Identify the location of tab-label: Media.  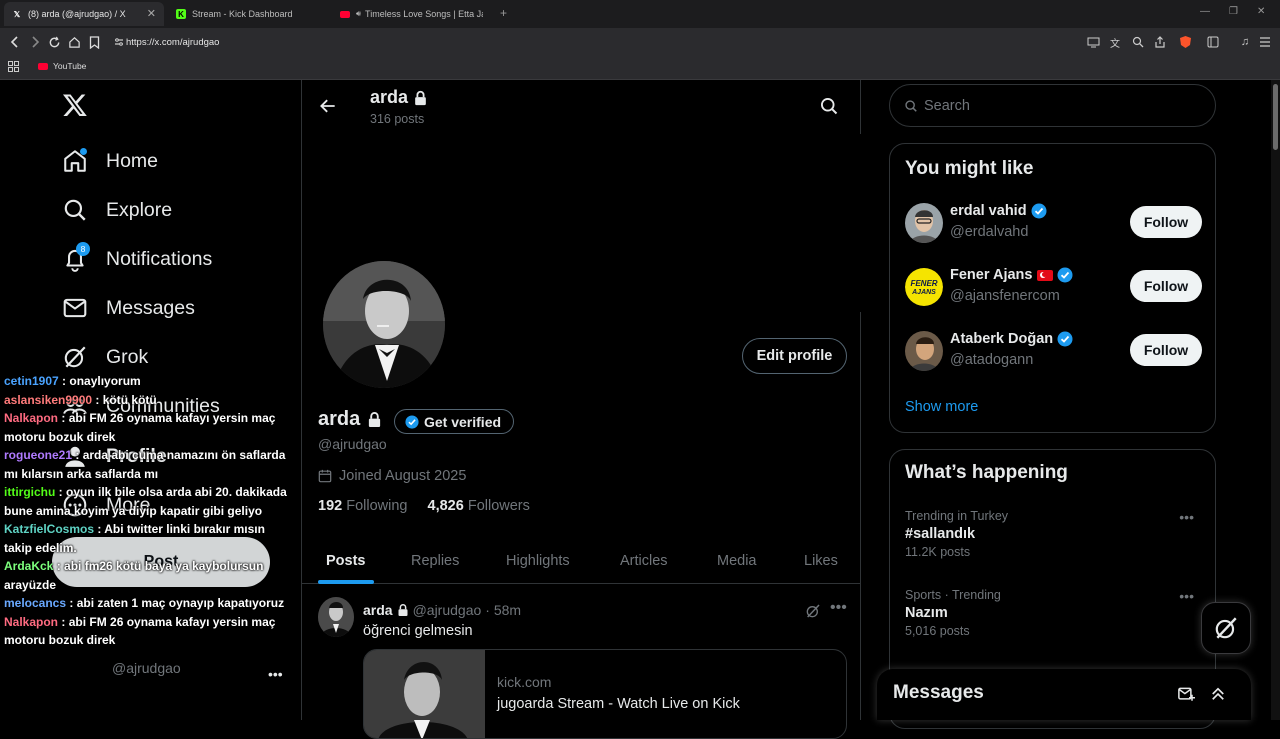
(737, 561).